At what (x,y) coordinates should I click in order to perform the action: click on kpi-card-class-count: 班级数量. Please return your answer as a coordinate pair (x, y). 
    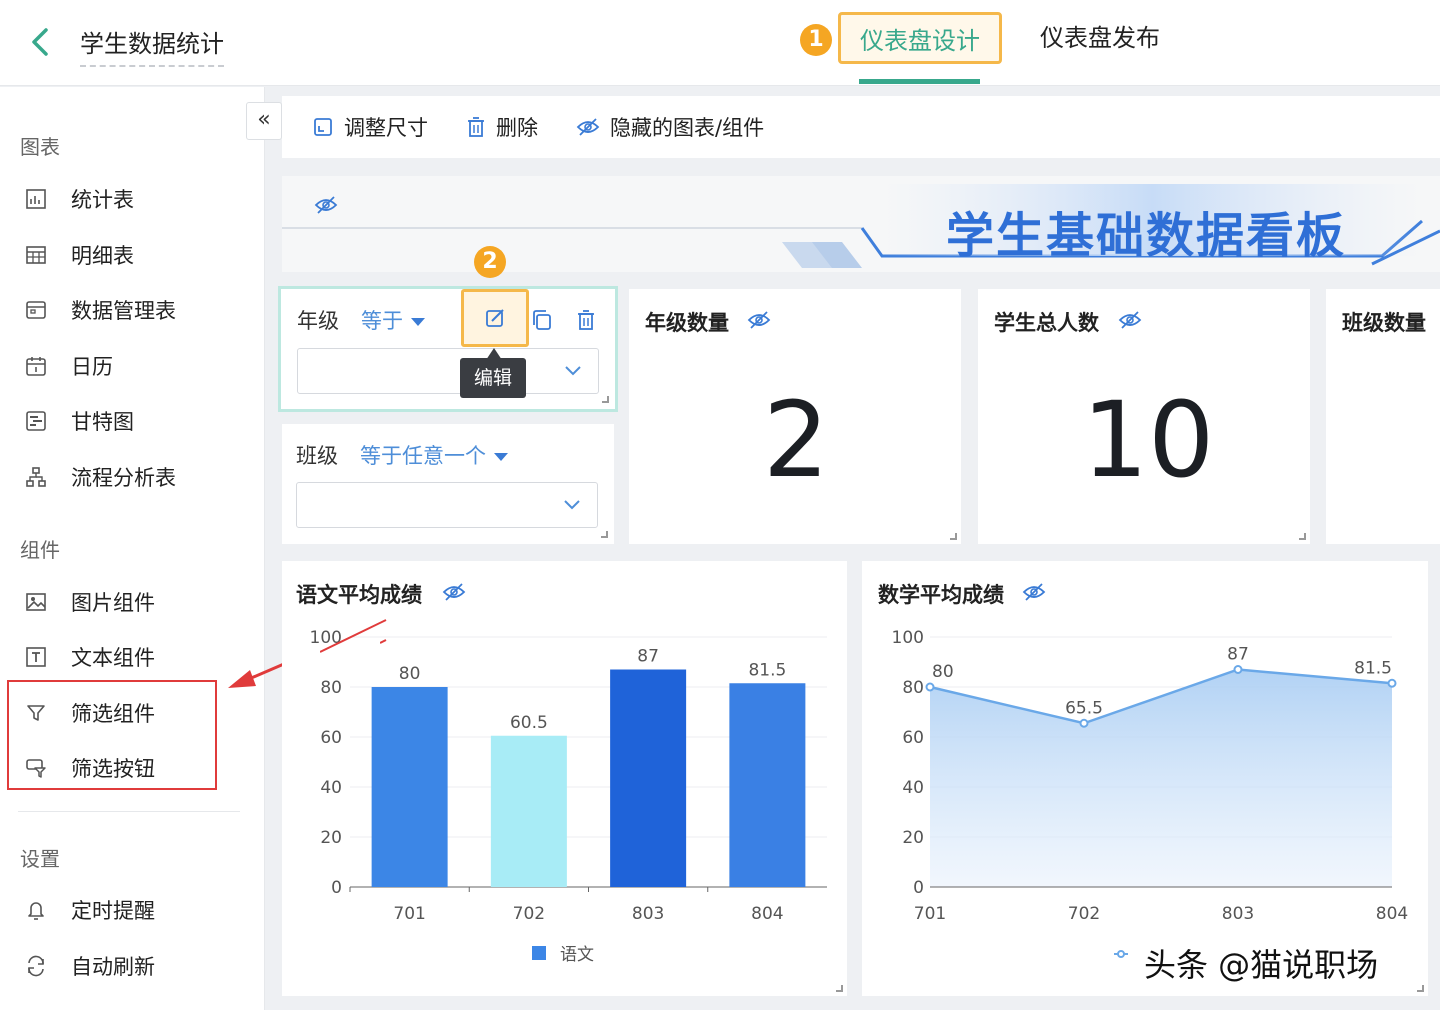
    Looking at the image, I should click on (1383, 416).